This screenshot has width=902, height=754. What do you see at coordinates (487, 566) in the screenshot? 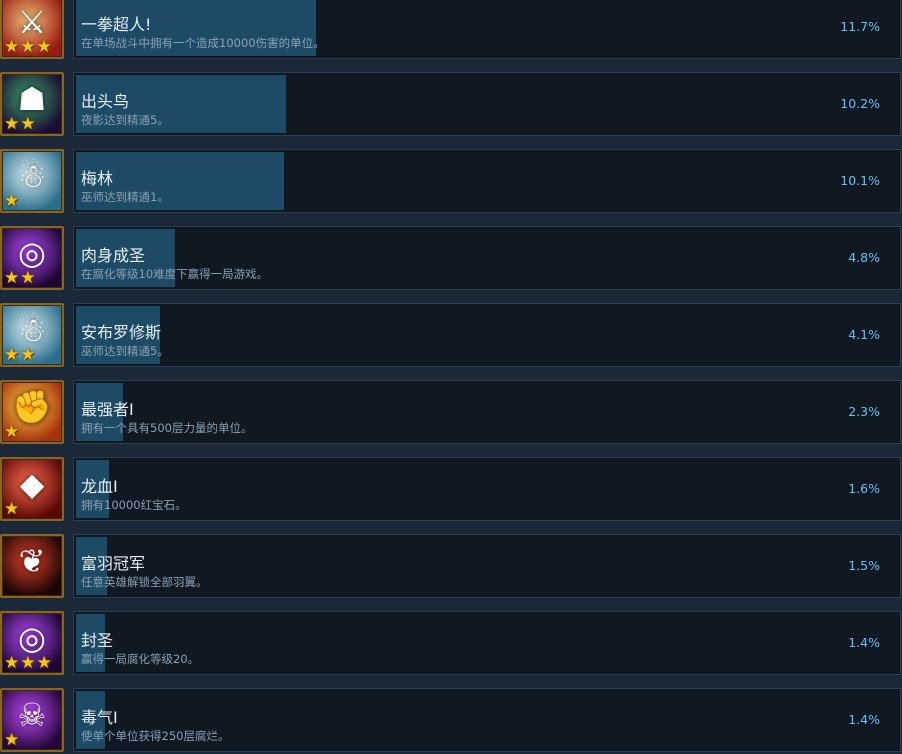
I see `achievement-panel: 富羽冠军 任意英雄解锁全部羽翼。 1.5%` at bounding box center [487, 566].